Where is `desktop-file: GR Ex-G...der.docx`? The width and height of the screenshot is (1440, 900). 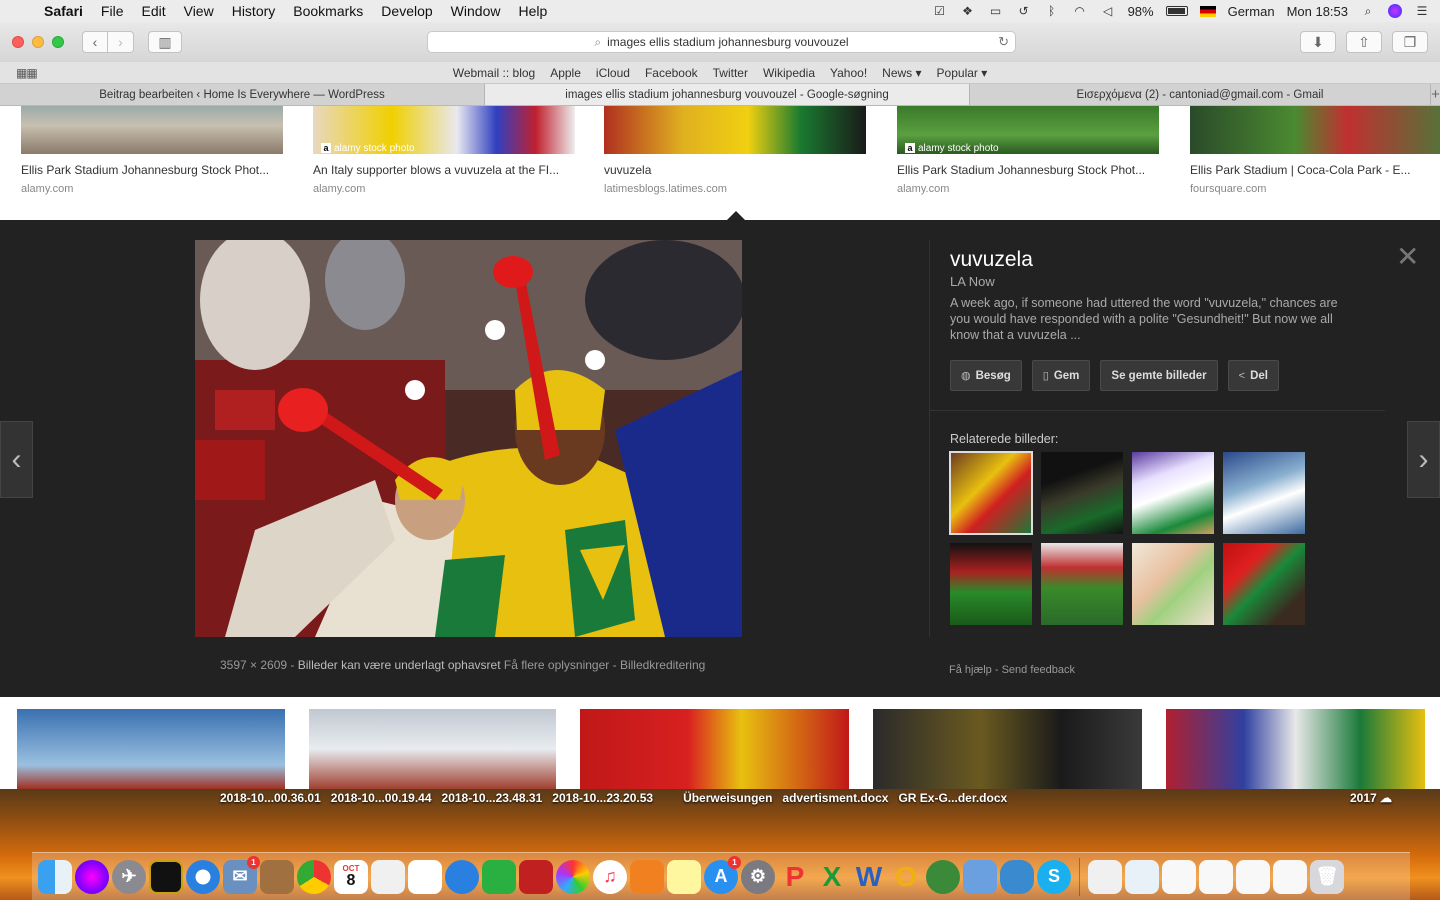
desktop-file: GR Ex-G...der.docx is located at coordinates (952, 798).